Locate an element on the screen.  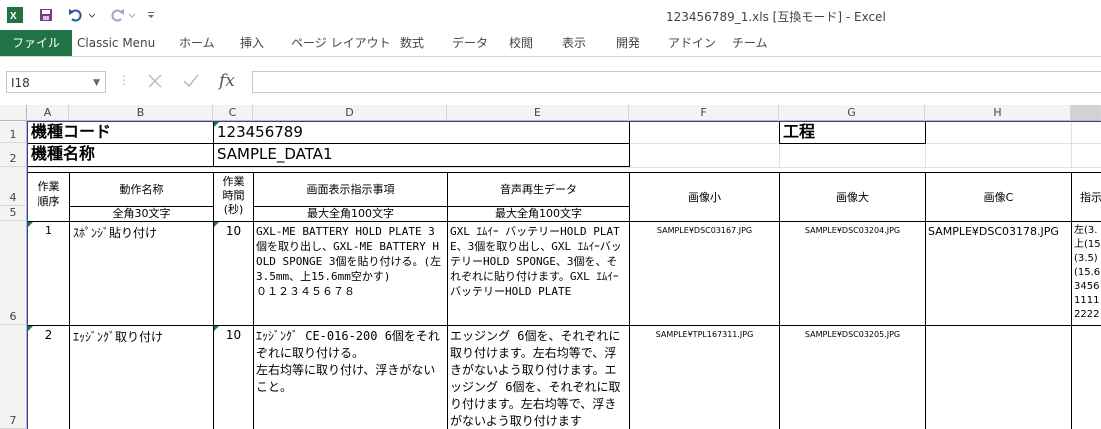
title-bar: X 123456789_1.xls [互換モード] - Excel is located at coordinates (550, 15).